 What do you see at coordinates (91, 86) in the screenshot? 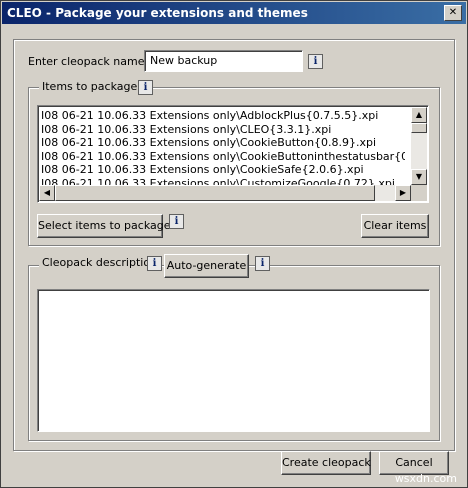
I see `items-group-title: Items to package:` at bounding box center [91, 86].